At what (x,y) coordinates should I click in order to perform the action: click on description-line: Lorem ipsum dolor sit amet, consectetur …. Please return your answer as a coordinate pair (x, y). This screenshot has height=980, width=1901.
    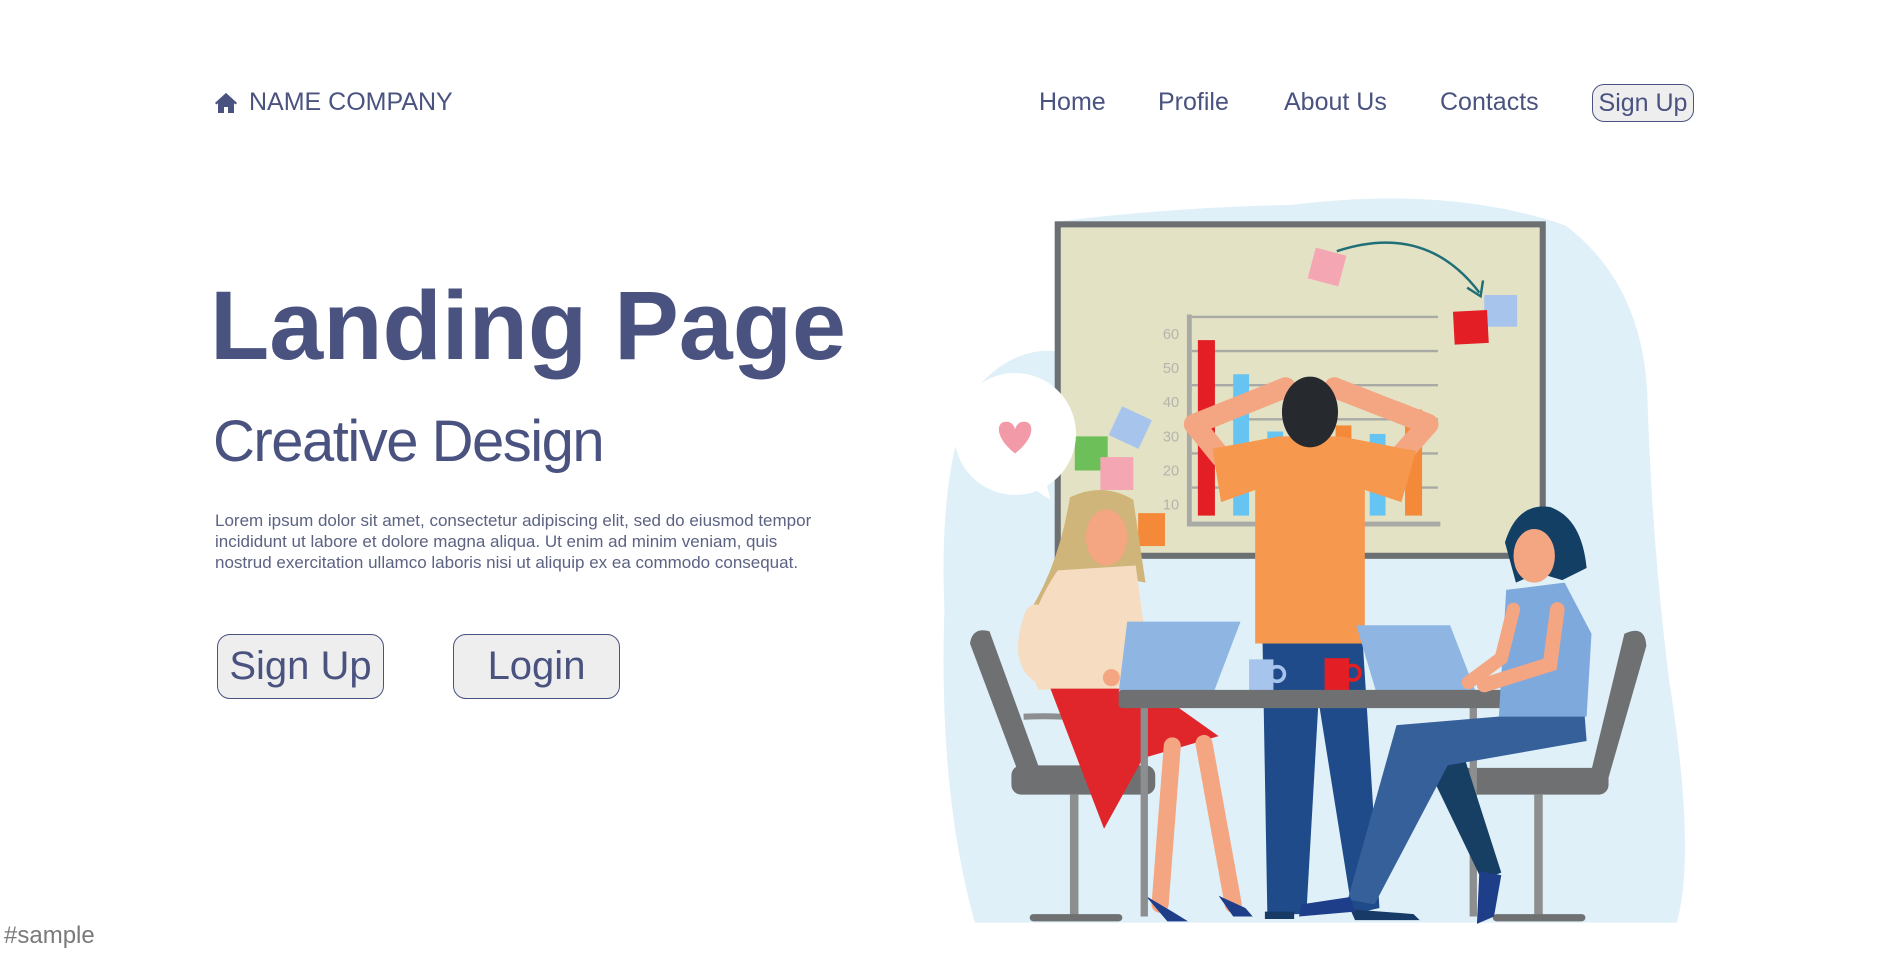
    Looking at the image, I should click on (513, 520).